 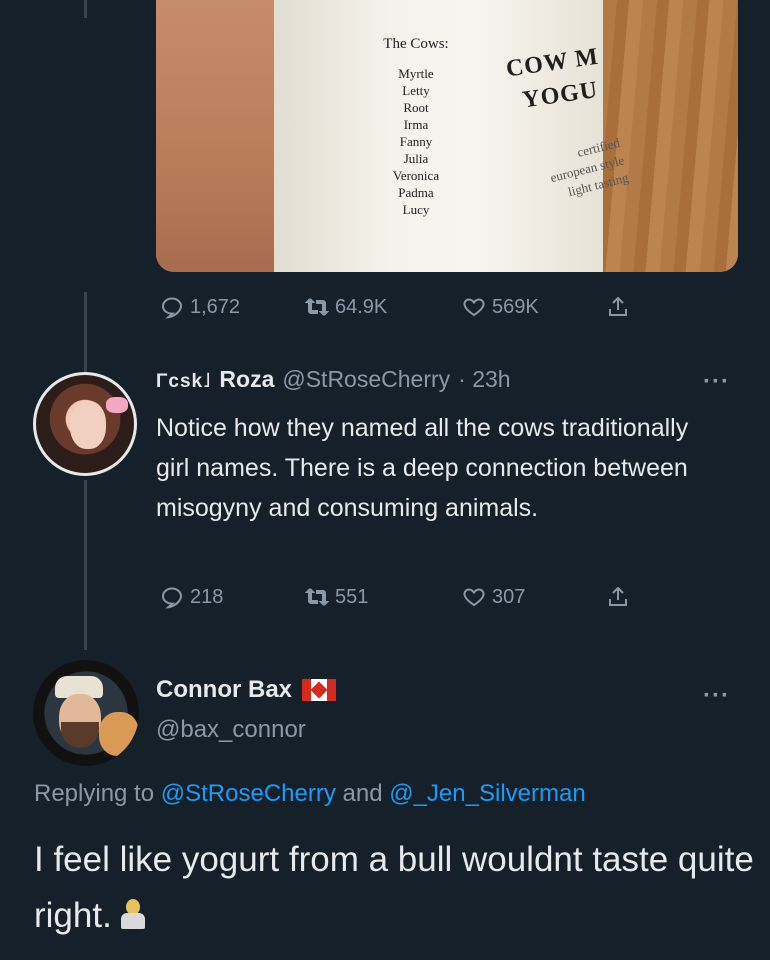 I want to click on like-count: 569K, so click(x=515, y=306).